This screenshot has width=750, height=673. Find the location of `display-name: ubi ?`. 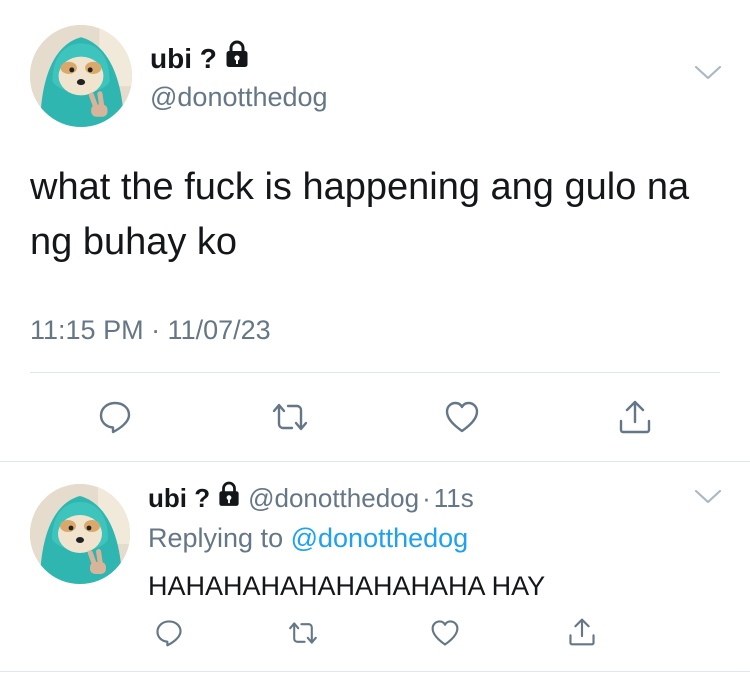

display-name: ubi ? is located at coordinates (199, 58).